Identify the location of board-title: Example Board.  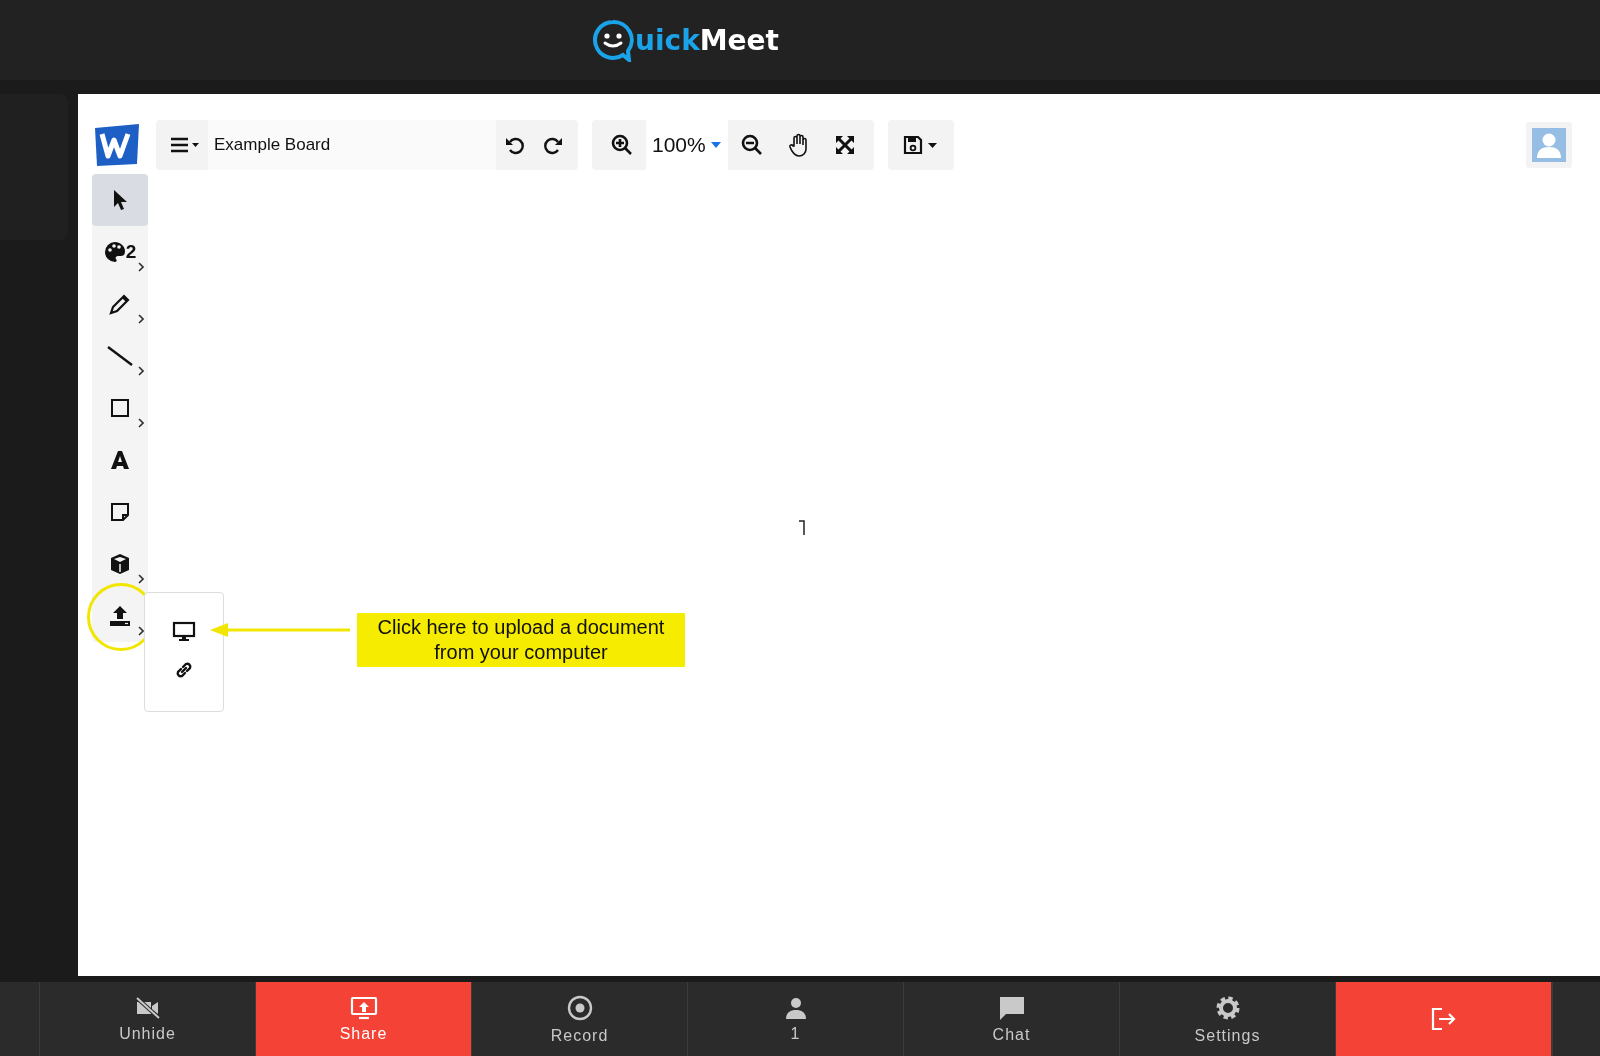
(352, 145).